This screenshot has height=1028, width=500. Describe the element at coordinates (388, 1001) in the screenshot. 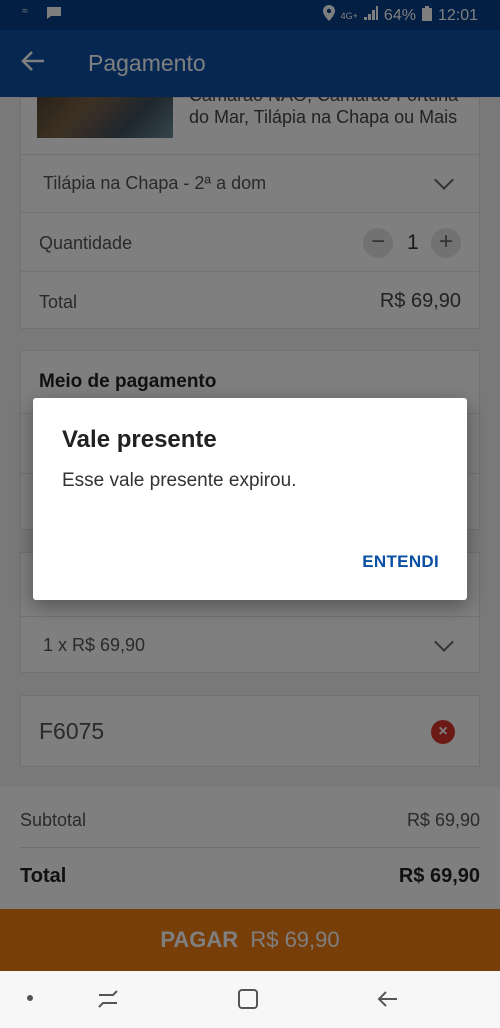

I see `back-icon` at that location.